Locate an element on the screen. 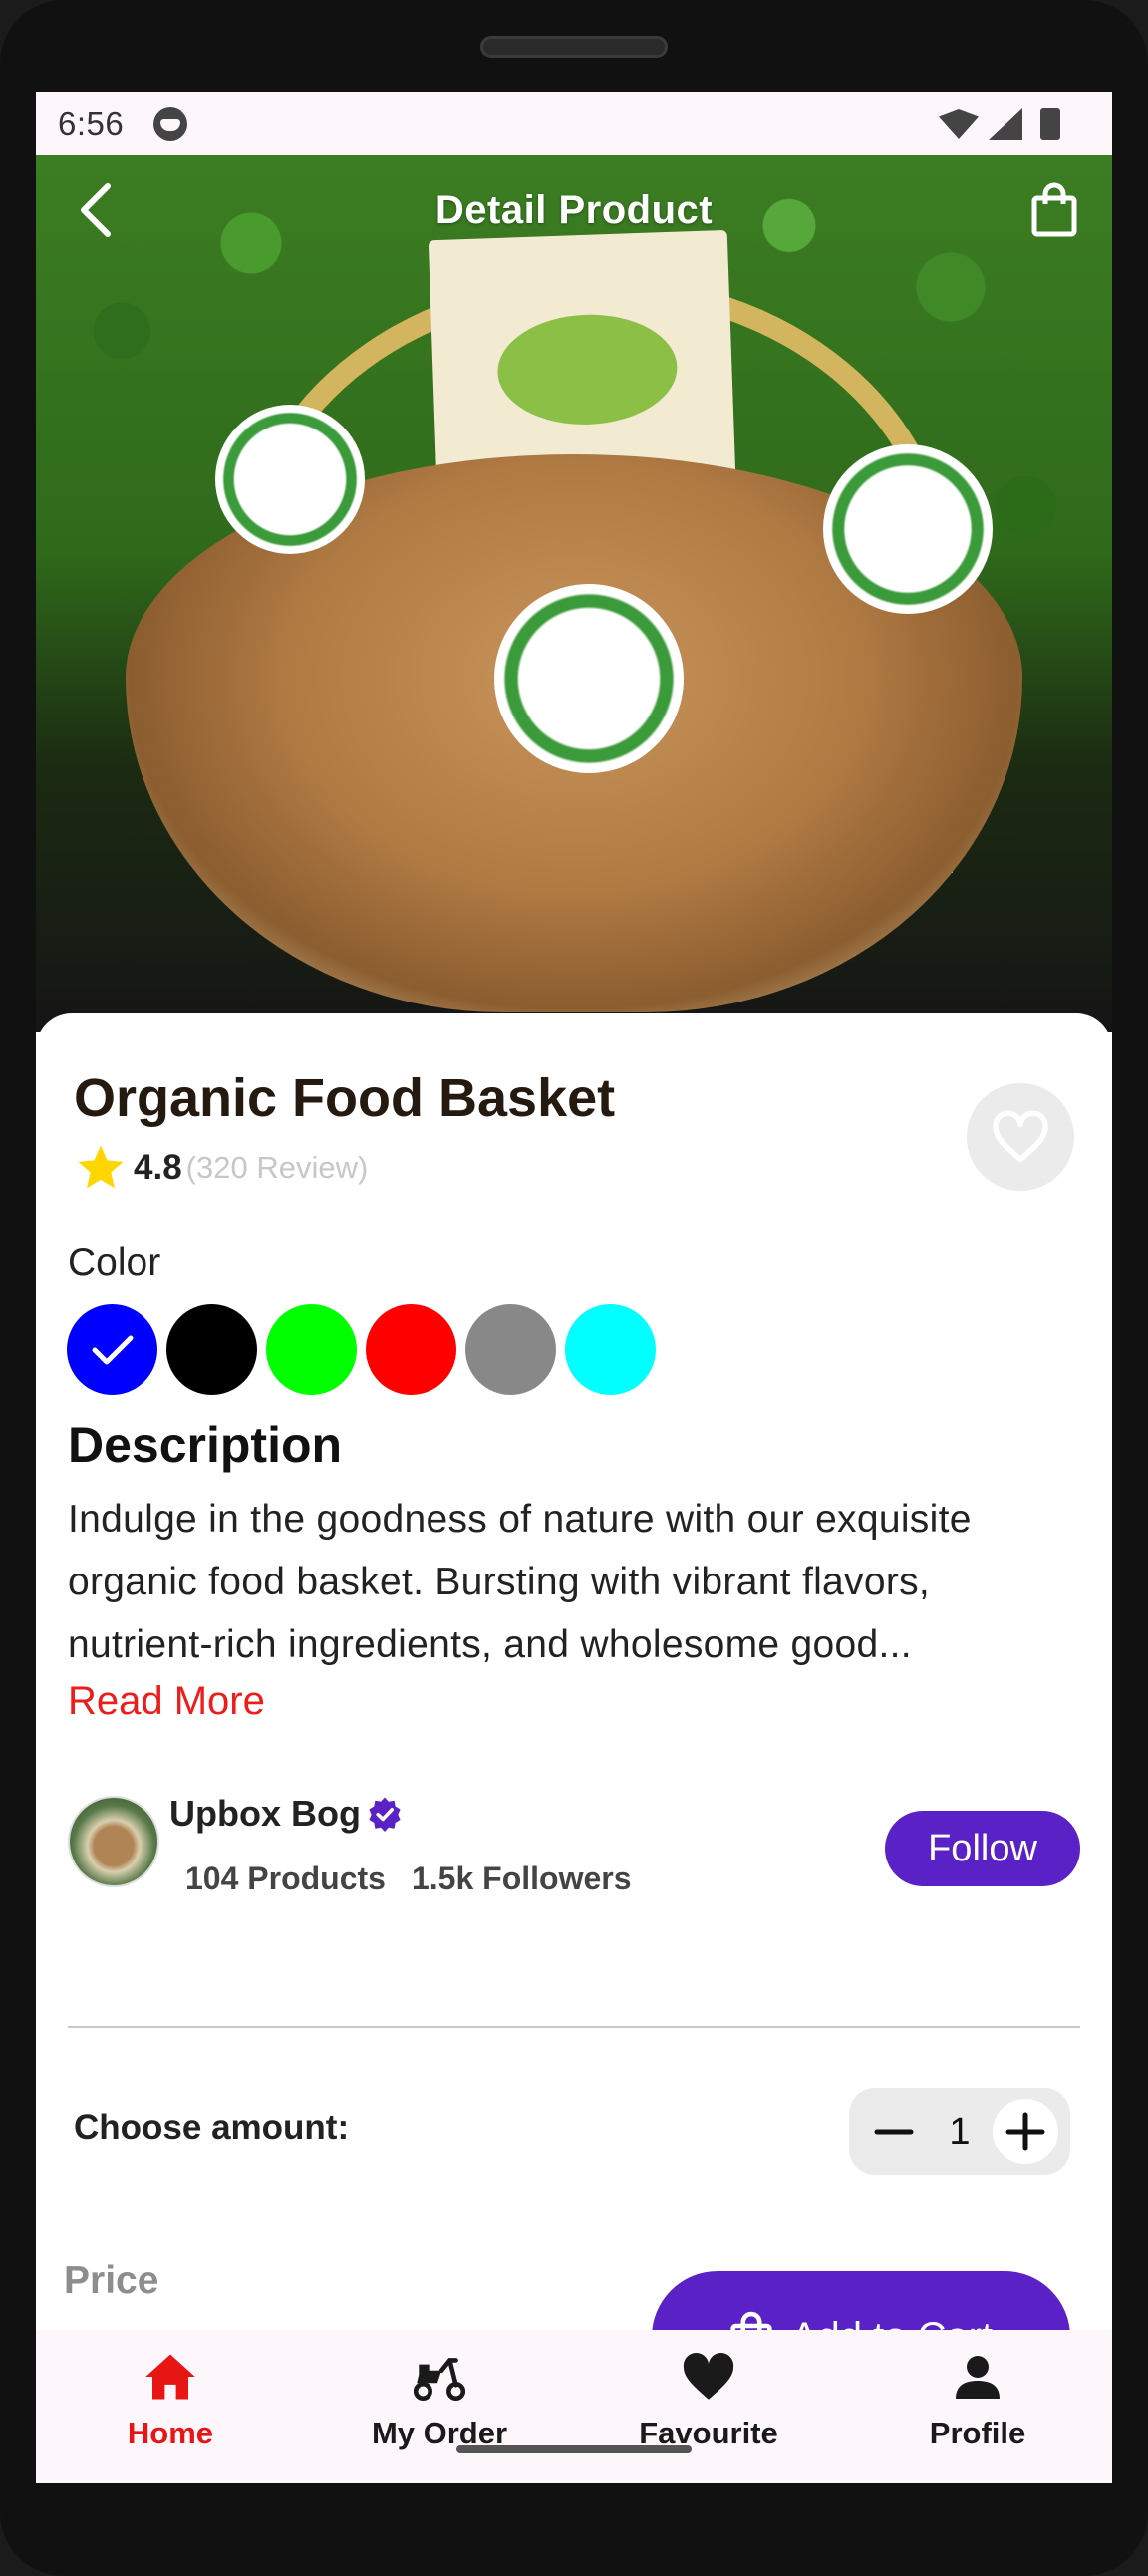 The height and width of the screenshot is (2576, 1148). wifi-icon is located at coordinates (959, 124).